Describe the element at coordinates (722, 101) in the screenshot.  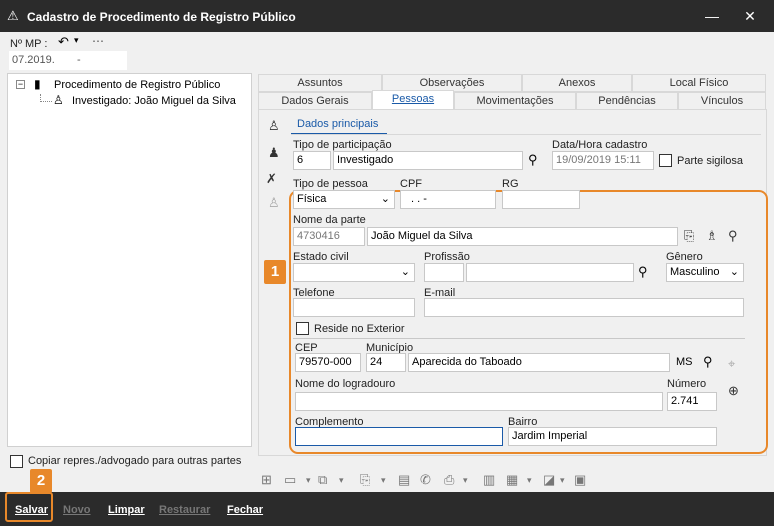
I see `tab-vinculos: Vínculos` at that location.